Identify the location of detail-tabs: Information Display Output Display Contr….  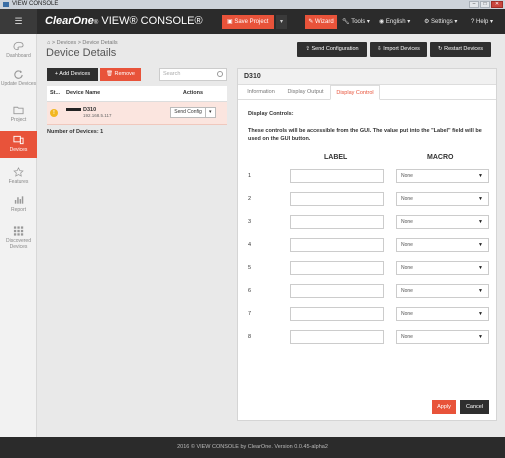
(367, 92).